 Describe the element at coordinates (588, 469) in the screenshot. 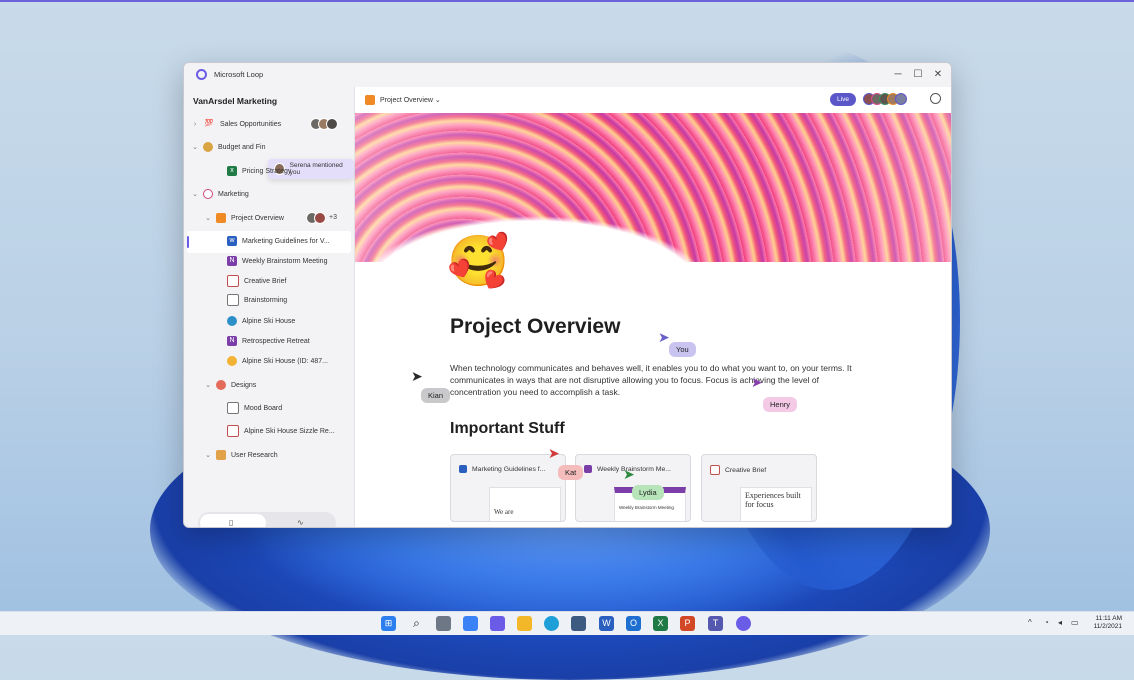

I see `onenote-icon` at that location.